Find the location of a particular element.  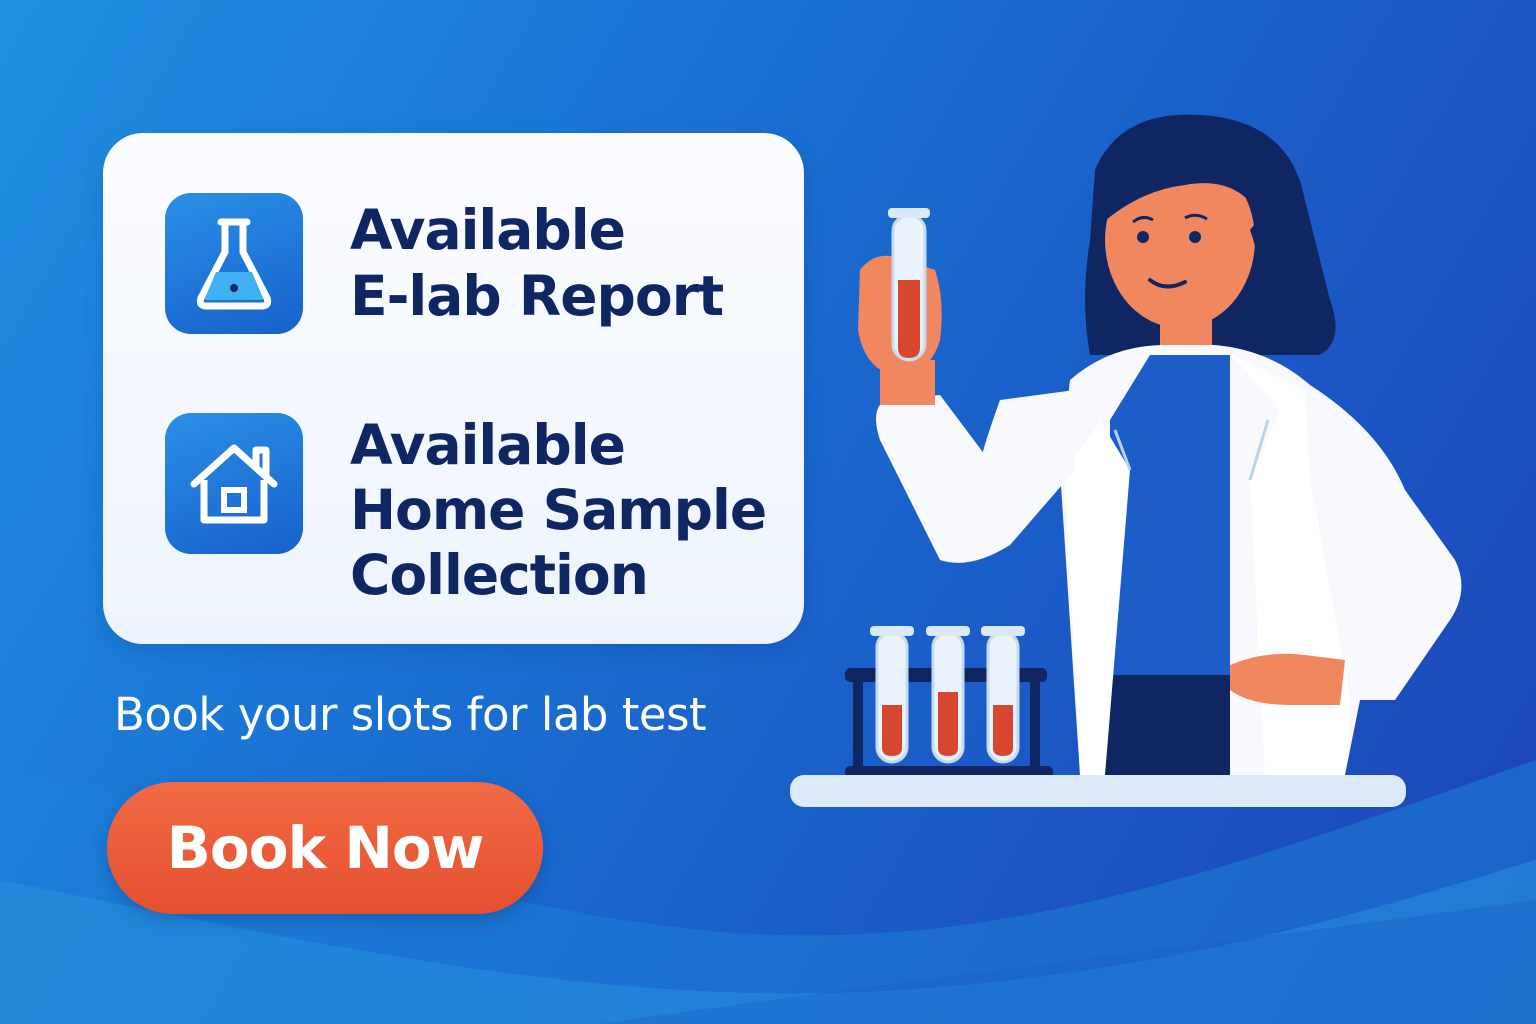

house-icon-tile is located at coordinates (234, 483).